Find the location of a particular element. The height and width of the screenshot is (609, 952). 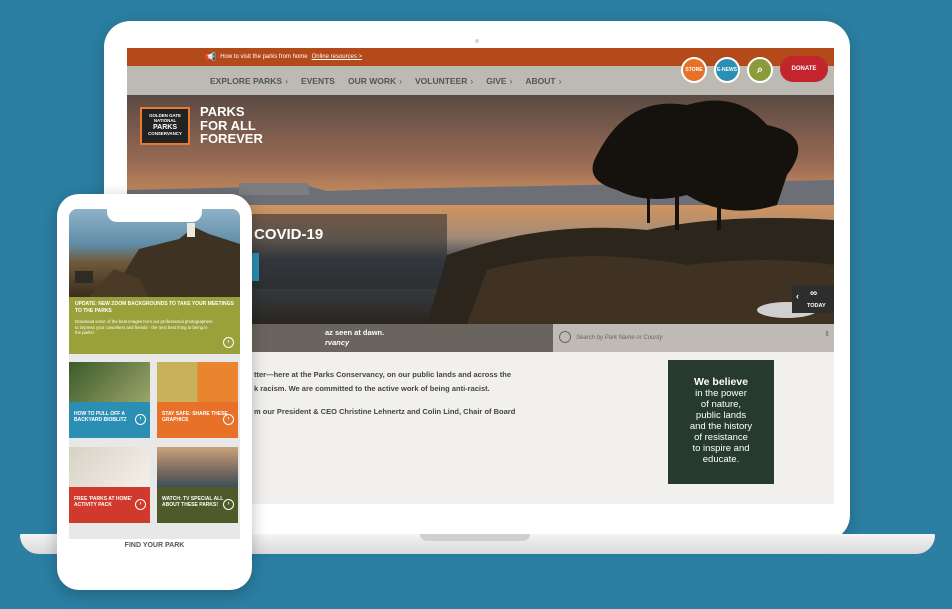

activity-pack-card: FREE 'PARKS AT HOME' ACTIVITY PACK › is located at coordinates (109, 485).